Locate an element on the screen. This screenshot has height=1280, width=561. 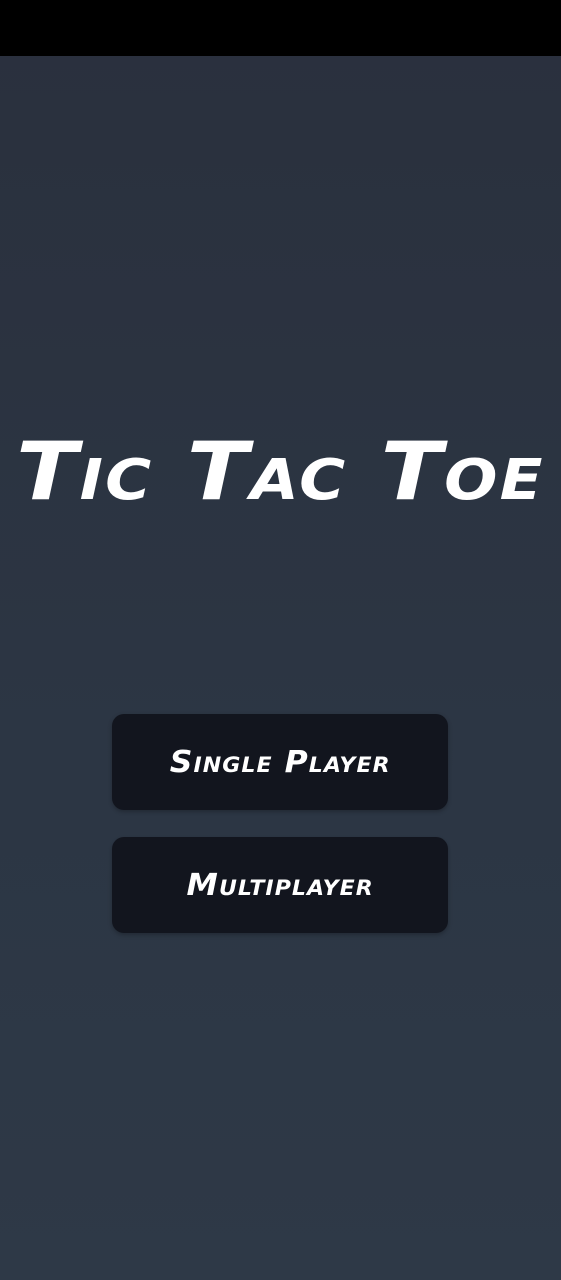
single-player-button: Single Player is located at coordinates (280, 762).